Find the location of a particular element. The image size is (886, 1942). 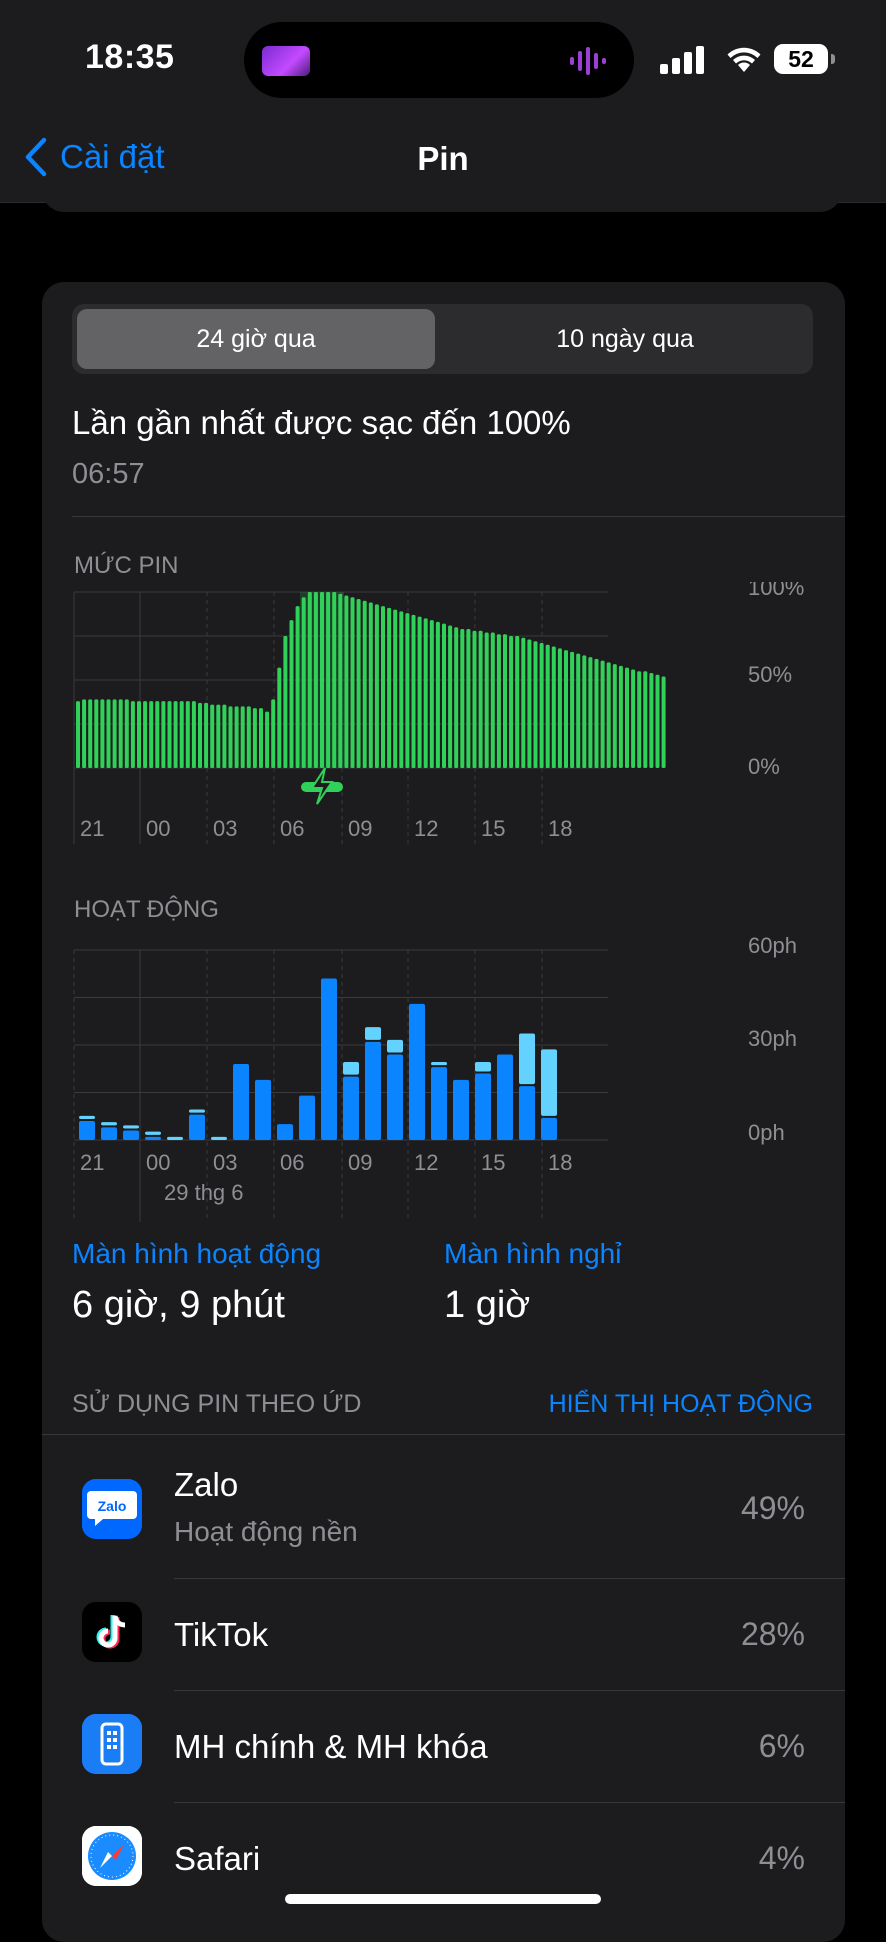

activity-chart: 60ph 30ph 0ph 21 00 03 06 09 12 15 18 29 thg 6 is located at coordinates (443, 1072).